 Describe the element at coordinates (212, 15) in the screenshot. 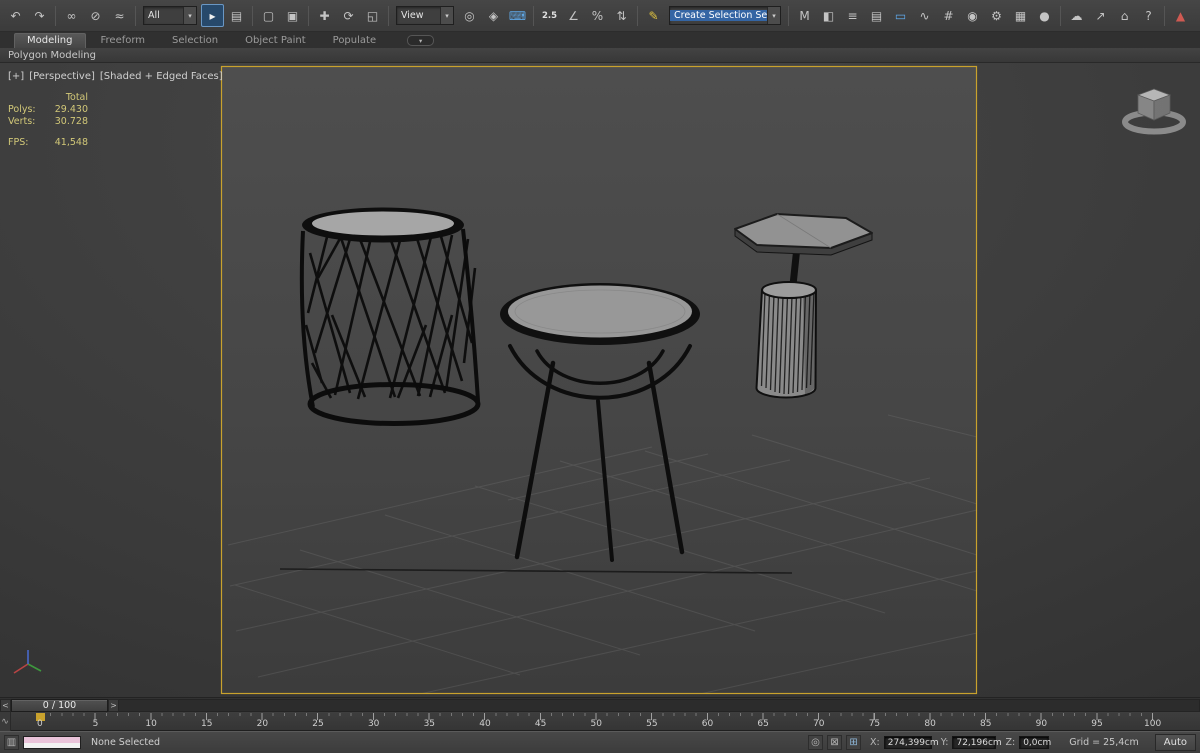

I see `select-object-icon: ▸` at that location.